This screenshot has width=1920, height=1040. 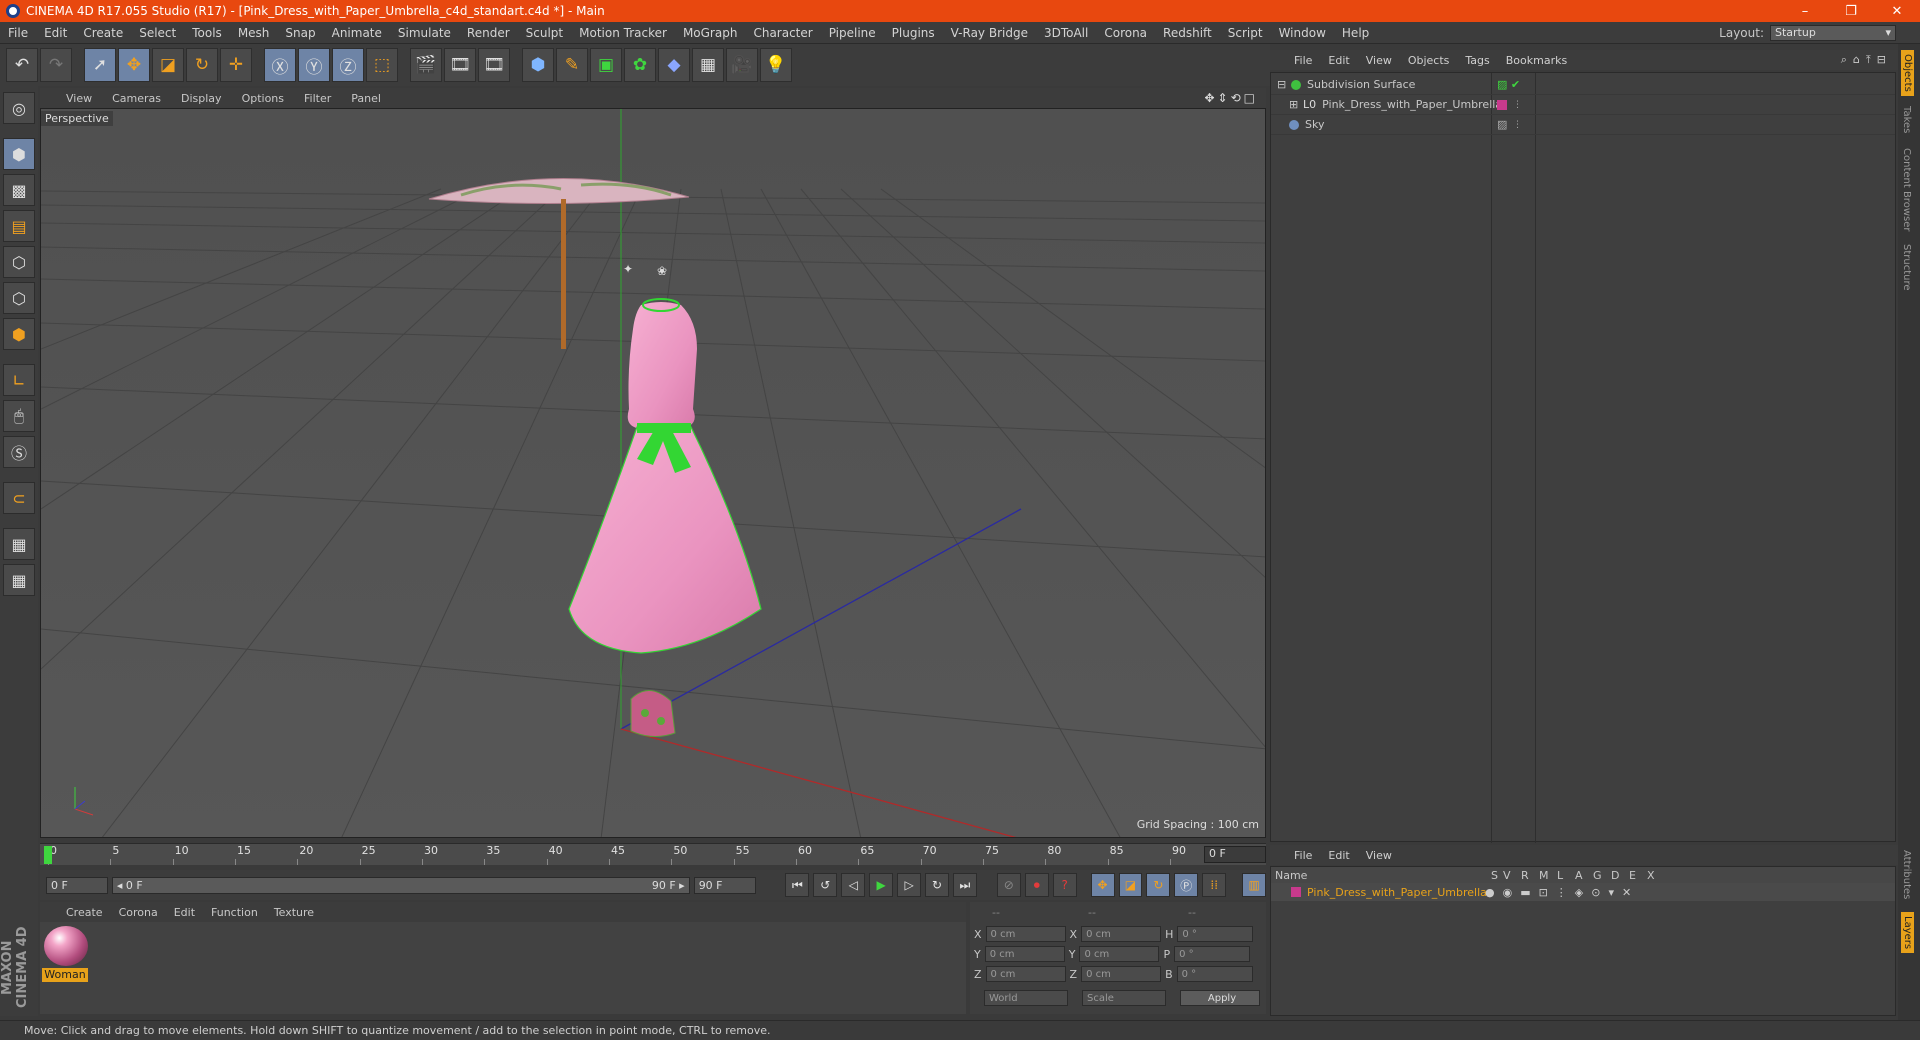 I want to click on timeline-ruler: 0 5 10 15 20 25 30 35 40 45 50 55 60 65 70 75 80 85 90 0 F, so click(x=653, y=854).